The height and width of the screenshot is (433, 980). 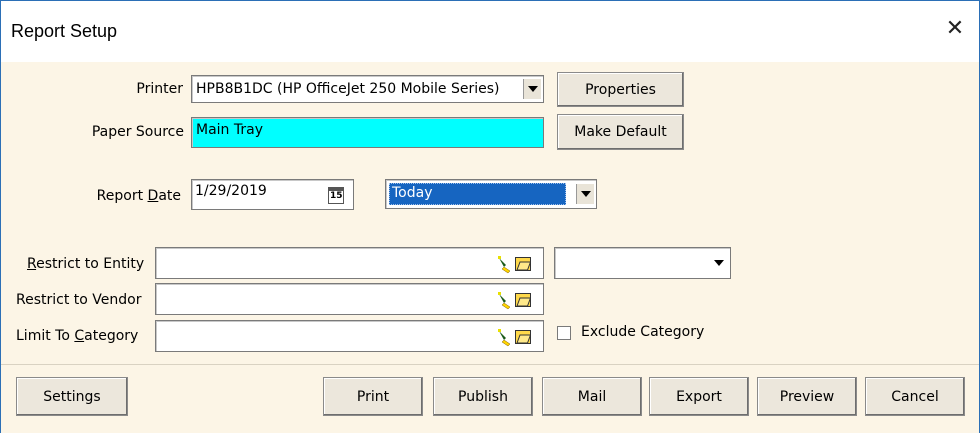 What do you see at coordinates (122, 196) in the screenshot?
I see `report-date-label-prefix: Report` at bounding box center [122, 196].